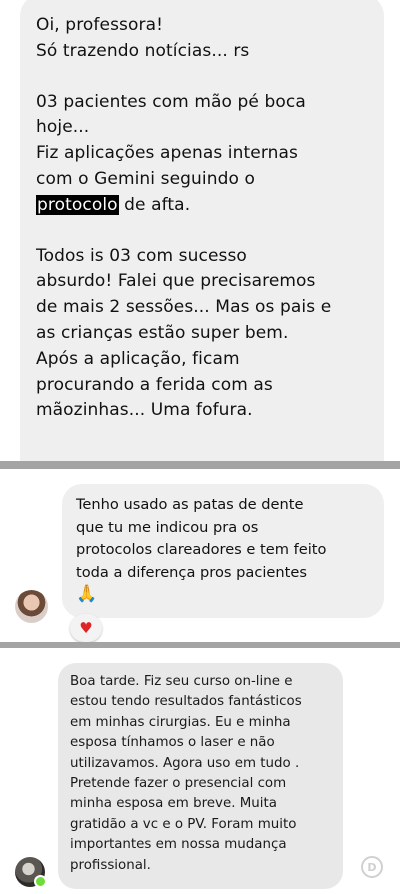  What do you see at coordinates (176, 281) in the screenshot?
I see `message-line: absurdo! Falei que precisaremos` at bounding box center [176, 281].